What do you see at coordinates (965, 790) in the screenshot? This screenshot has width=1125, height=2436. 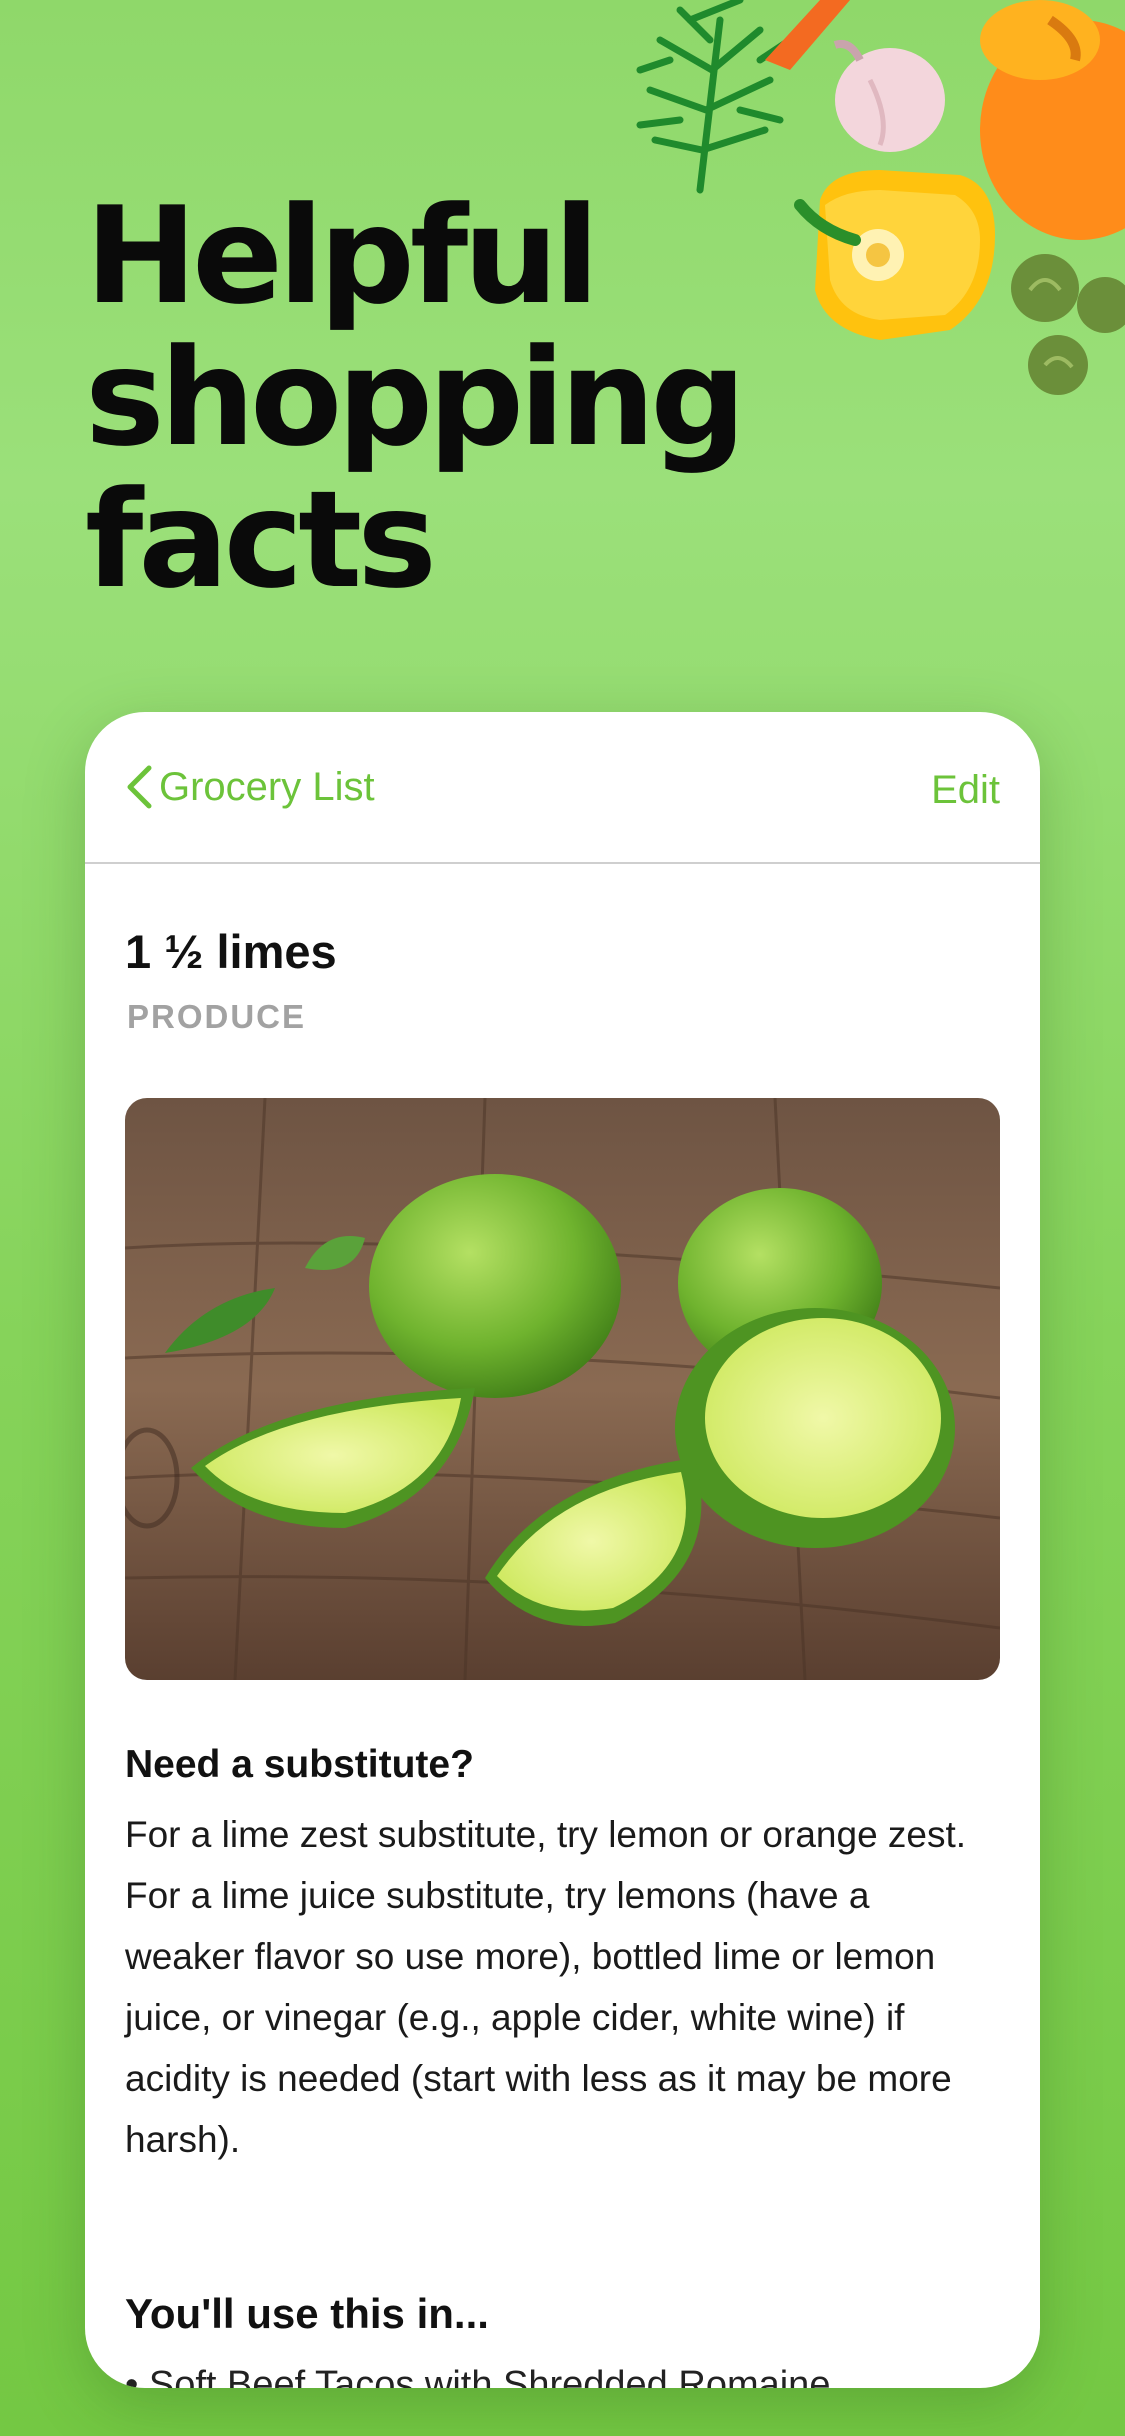 I see `edit-button: Edit` at bounding box center [965, 790].